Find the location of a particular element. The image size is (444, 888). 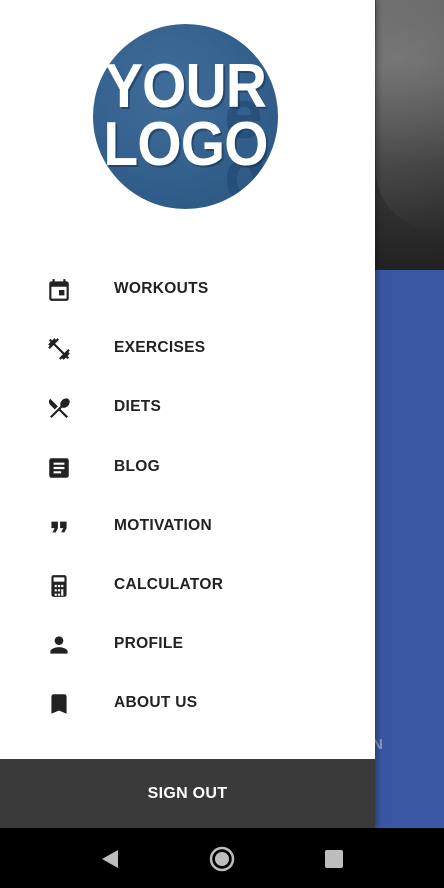

sign-out-button: SIGN OUT is located at coordinates (187, 793).